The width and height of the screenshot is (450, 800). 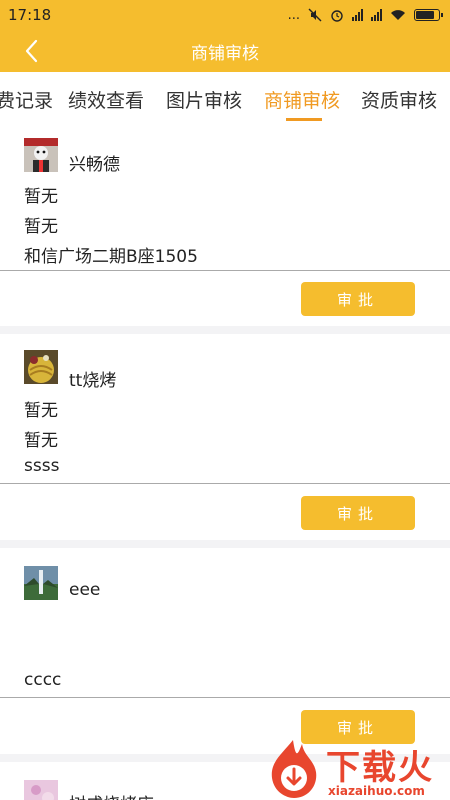 I want to click on tab-qualification-review: 资质审核, so click(x=399, y=99).